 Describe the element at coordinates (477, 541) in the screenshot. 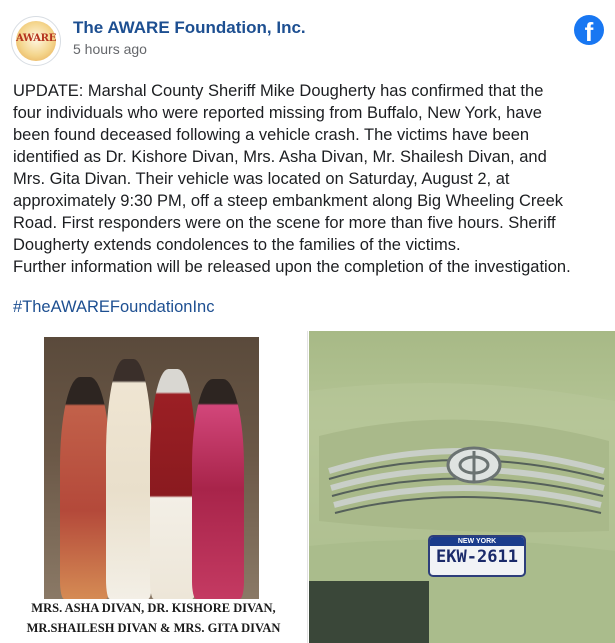

I see `plate-state-label: NEW YORK` at that location.